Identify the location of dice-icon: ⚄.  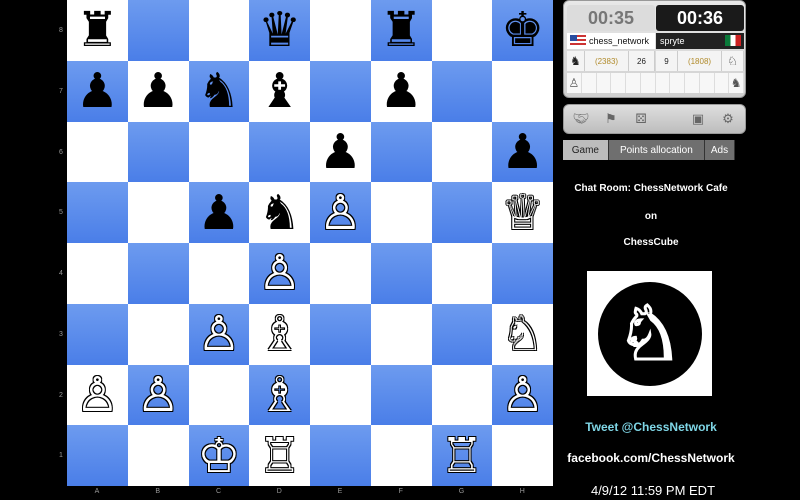
(641, 119).